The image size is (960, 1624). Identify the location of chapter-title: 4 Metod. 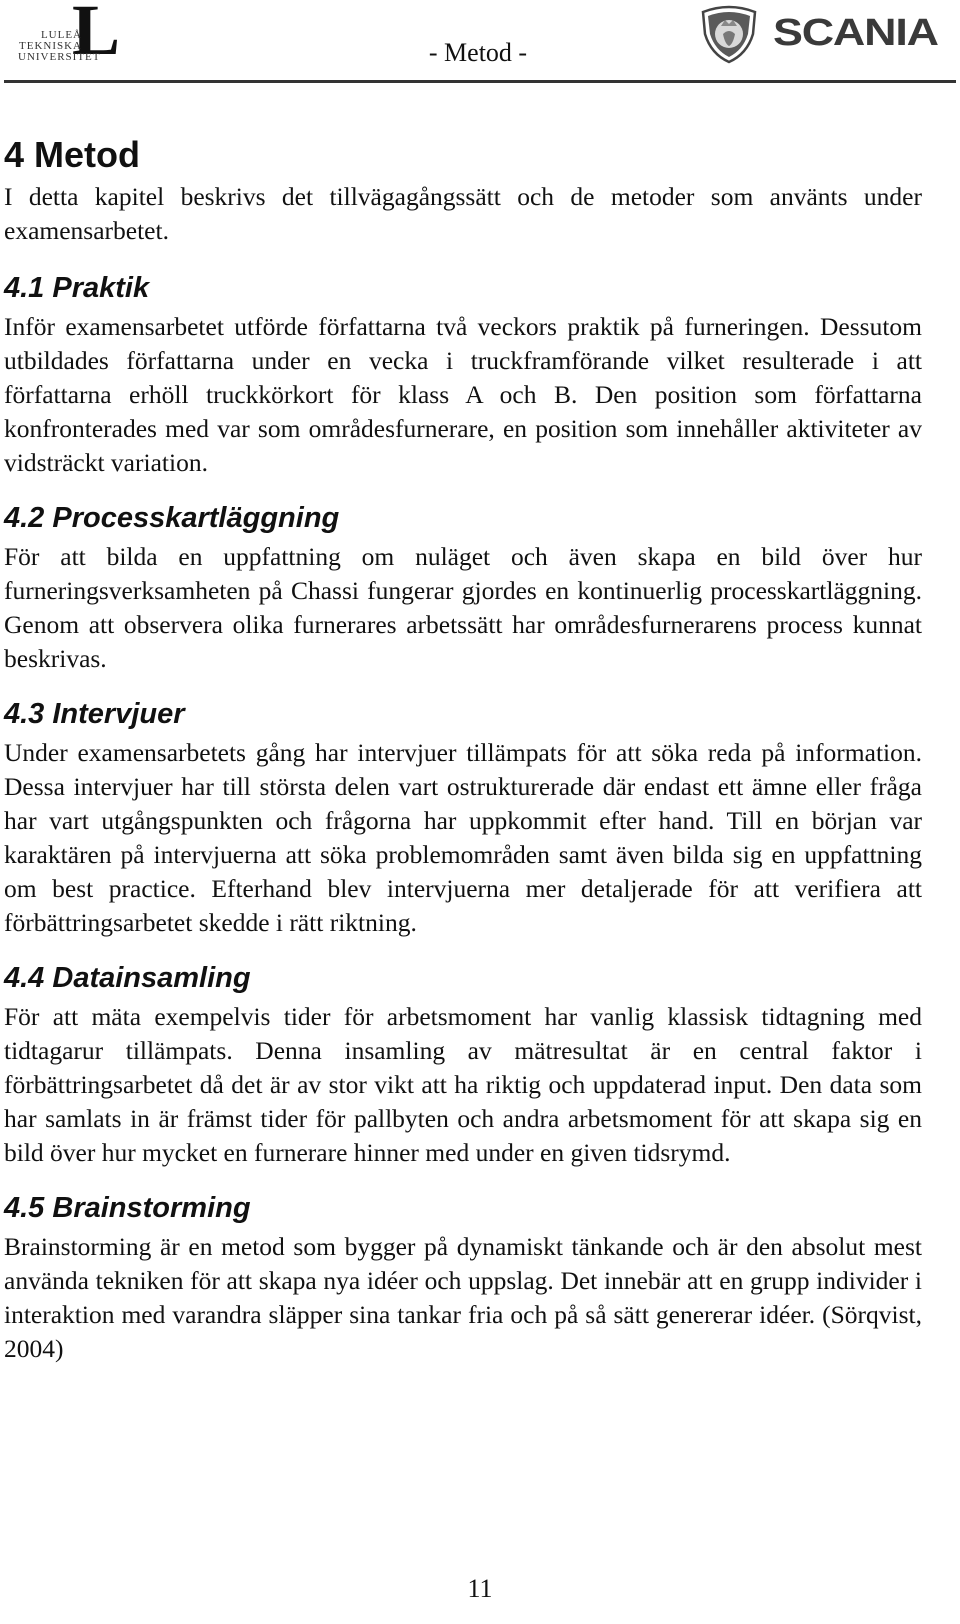
(72, 154).